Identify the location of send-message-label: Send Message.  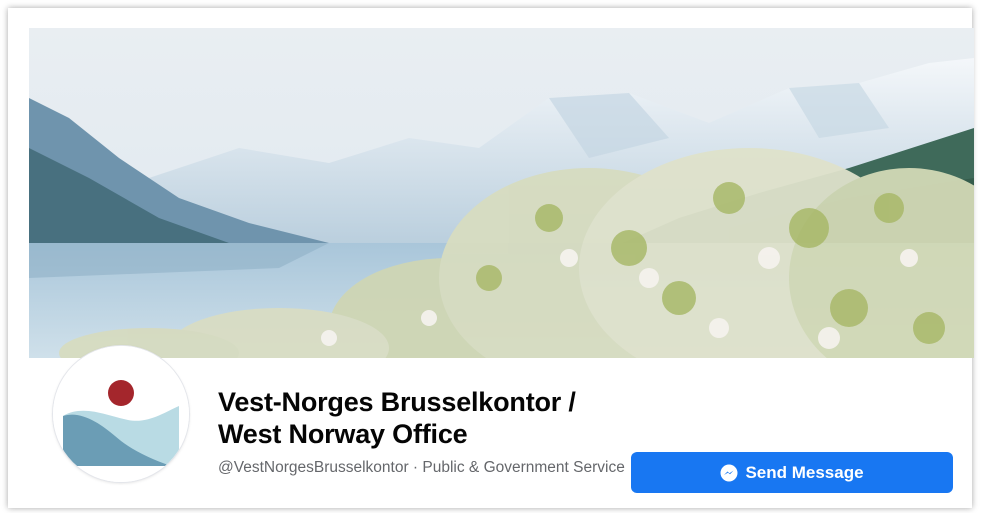
(804, 472).